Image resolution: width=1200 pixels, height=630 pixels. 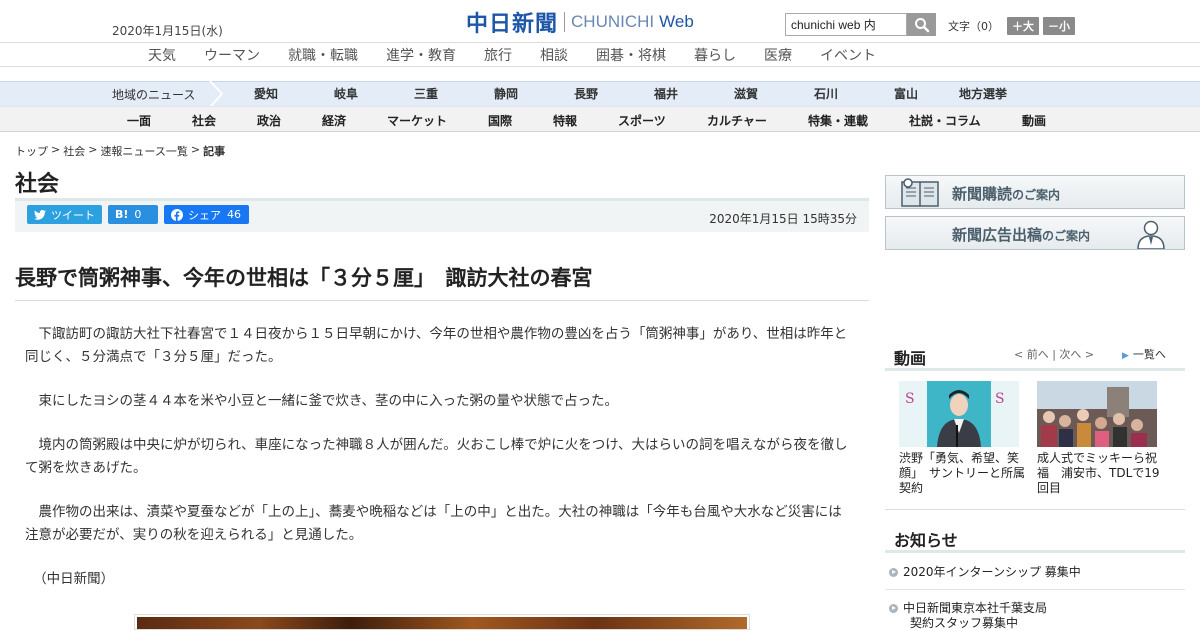 I want to click on businessperson-icon, so click(x=1151, y=234).